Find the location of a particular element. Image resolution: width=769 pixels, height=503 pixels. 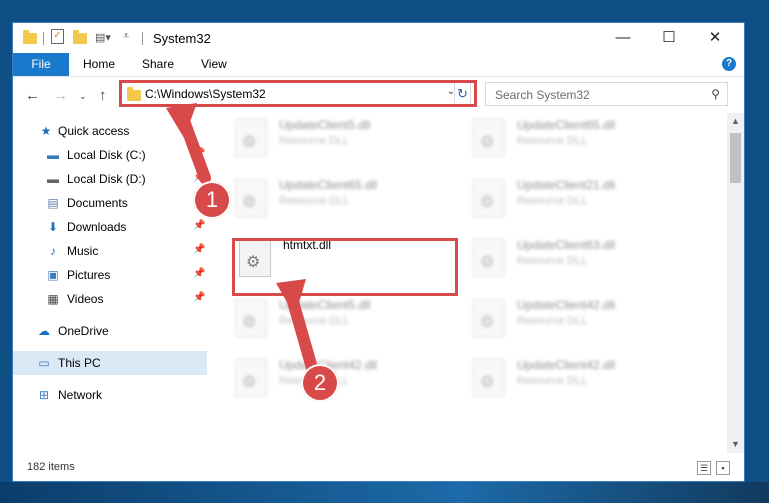

music-icon: ♪ is located at coordinates (53, 251).